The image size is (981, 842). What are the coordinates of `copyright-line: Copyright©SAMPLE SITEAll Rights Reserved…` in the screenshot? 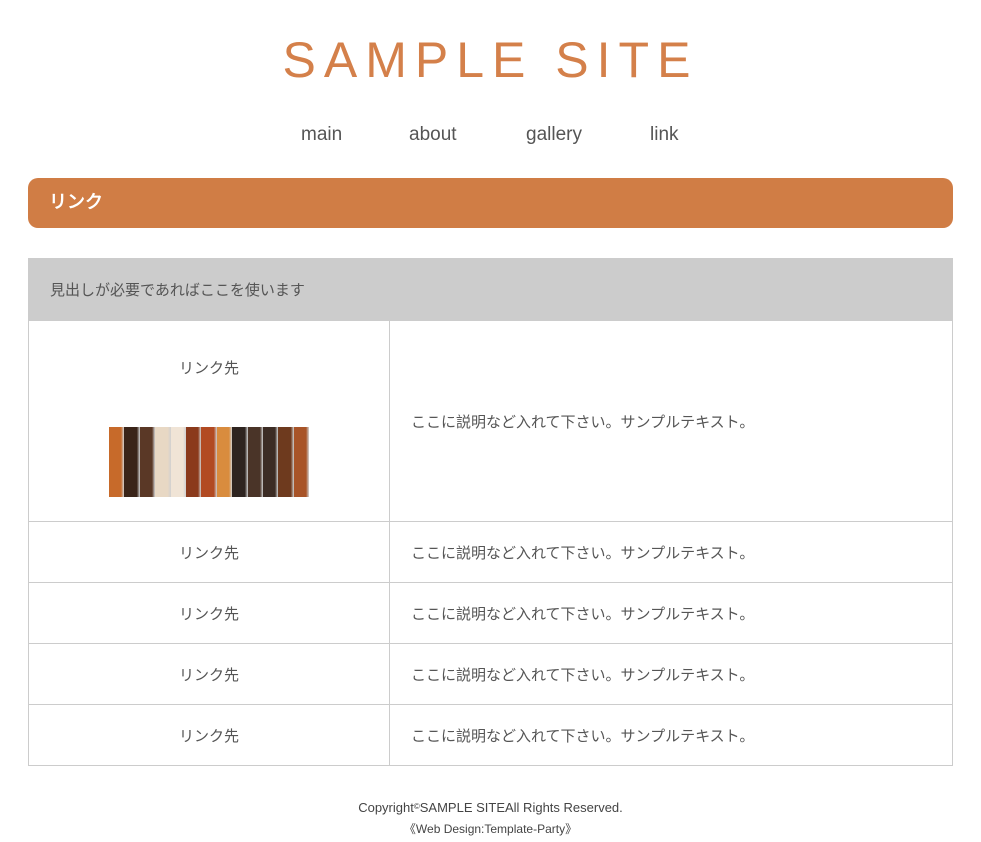 It's located at (490, 807).